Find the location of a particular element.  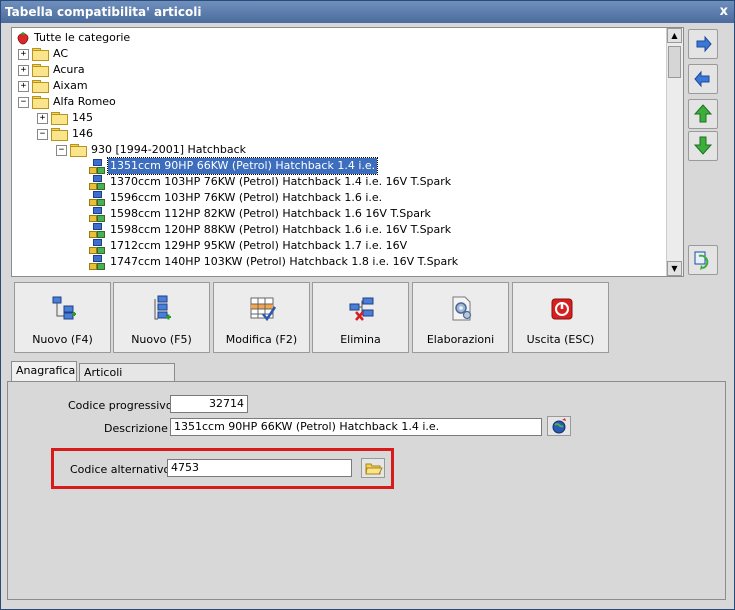

tree-node-label: 146 is located at coordinates (82, 133).